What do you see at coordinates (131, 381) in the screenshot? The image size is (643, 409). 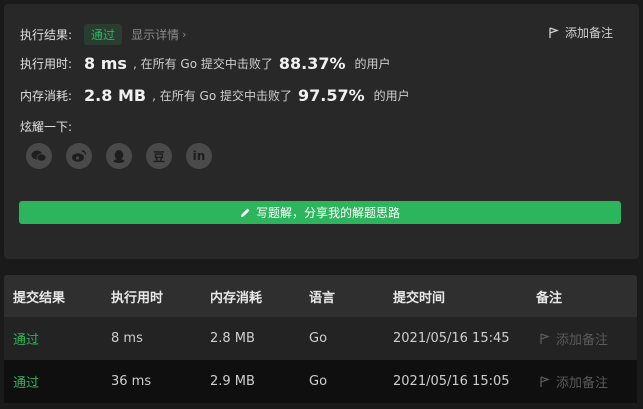 I see `row-runtime: 36 ms` at bounding box center [131, 381].